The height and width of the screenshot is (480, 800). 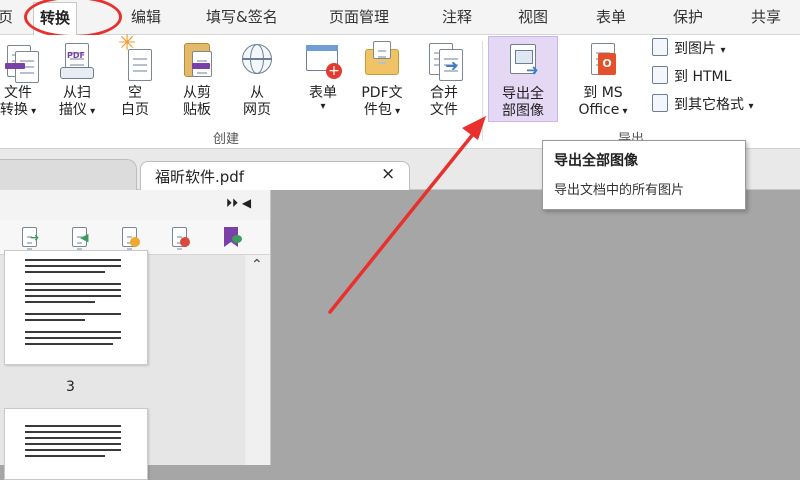 I want to click on start-tab, so click(x=68, y=174).